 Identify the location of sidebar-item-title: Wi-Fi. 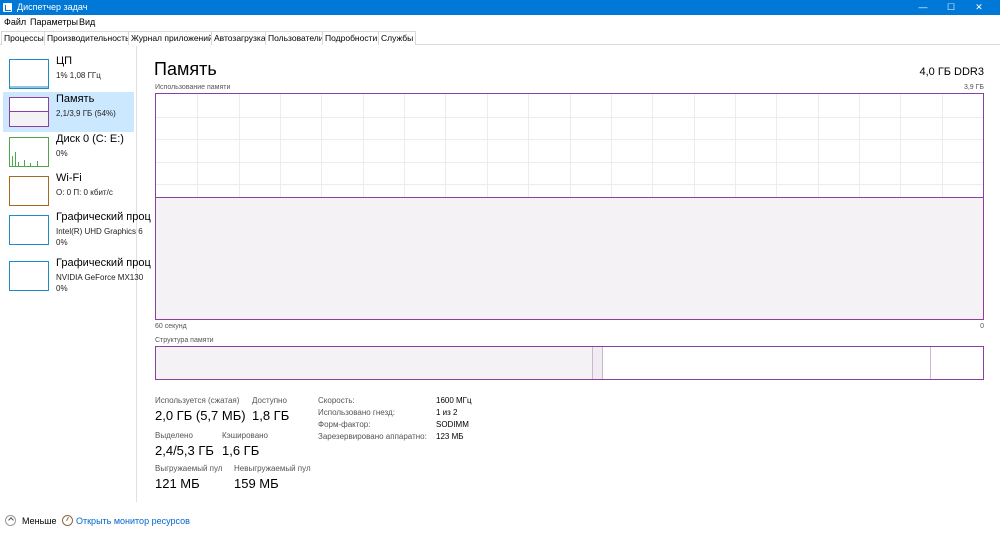
(69, 178).